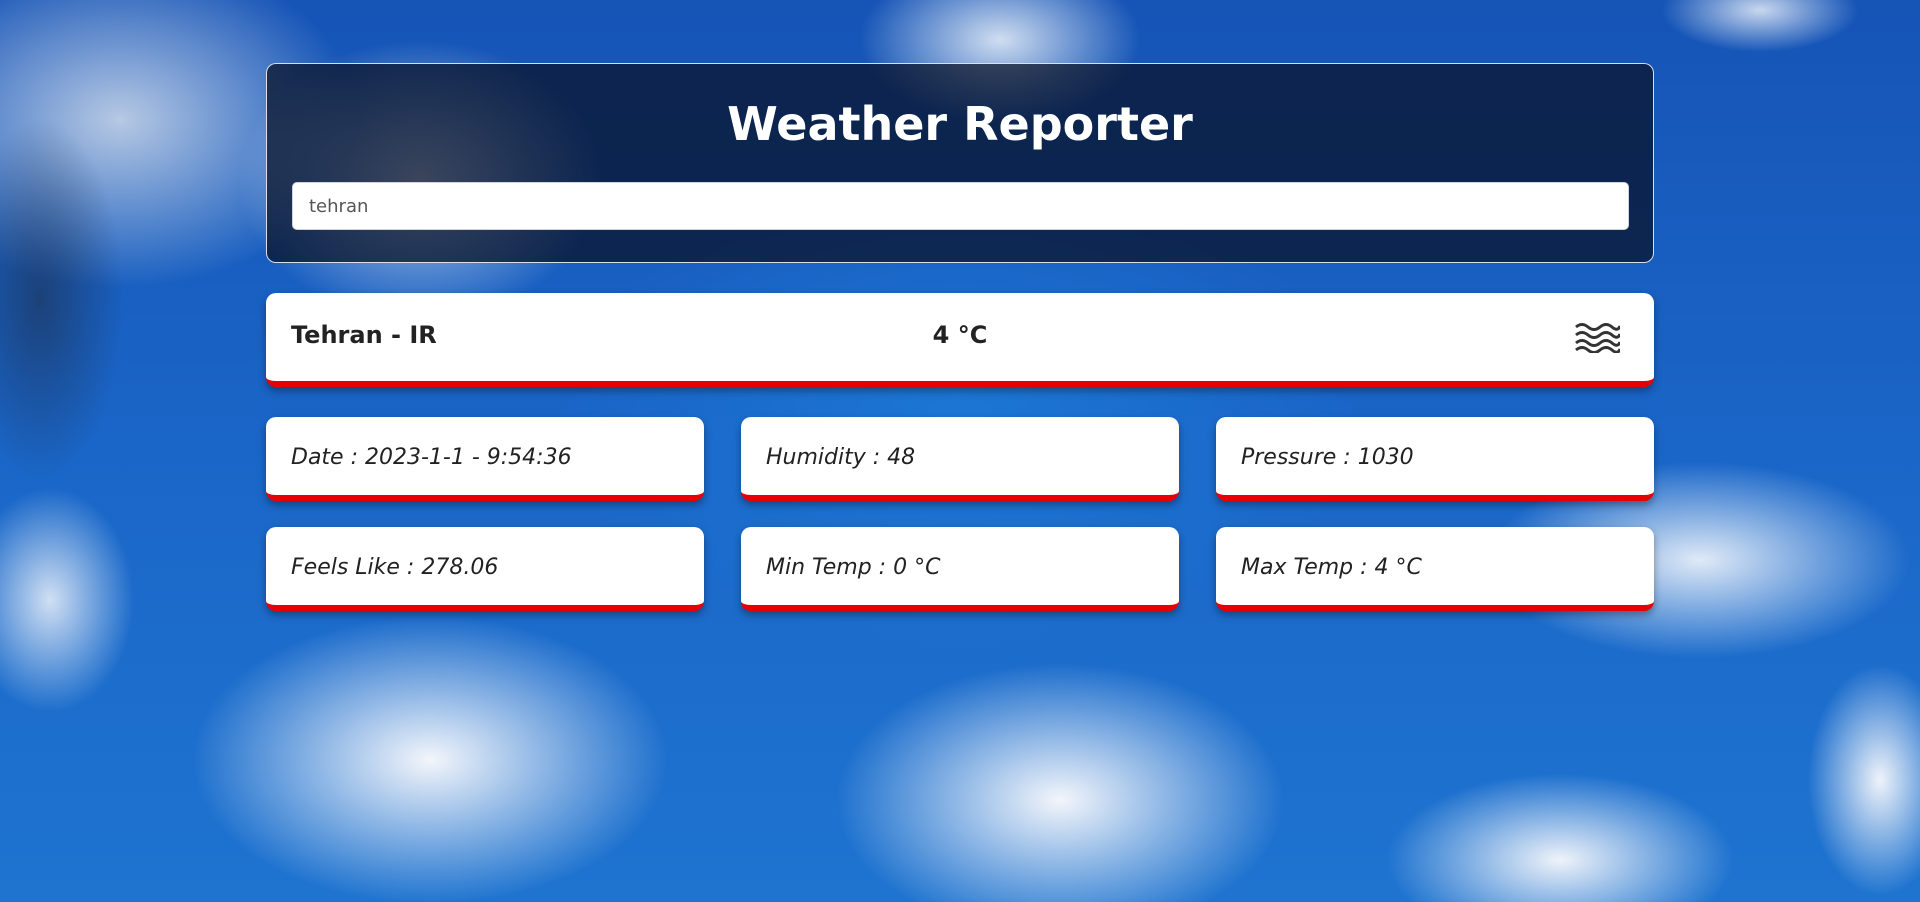 This screenshot has width=1920, height=902. Describe the element at coordinates (364, 335) in the screenshot. I see `city-name: Tehran - IR` at that location.